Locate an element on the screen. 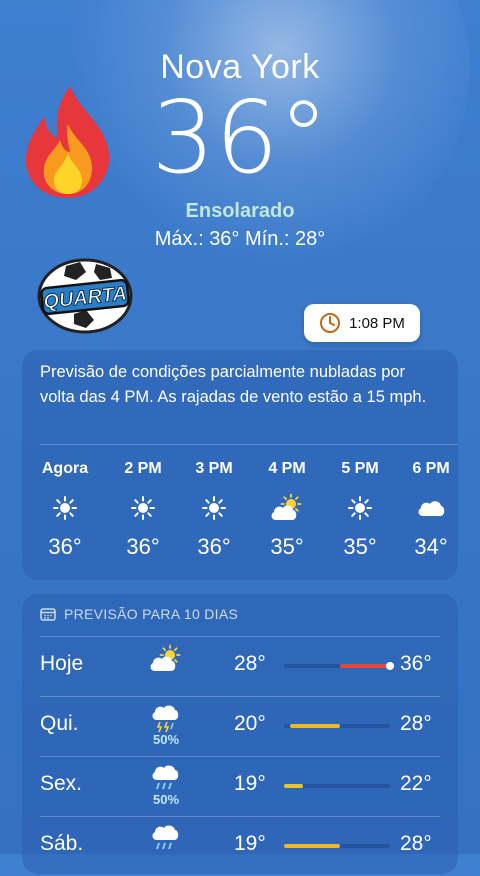 The width and height of the screenshot is (480, 876). daily-row: Sáb. 19° 28° is located at coordinates (240, 846).